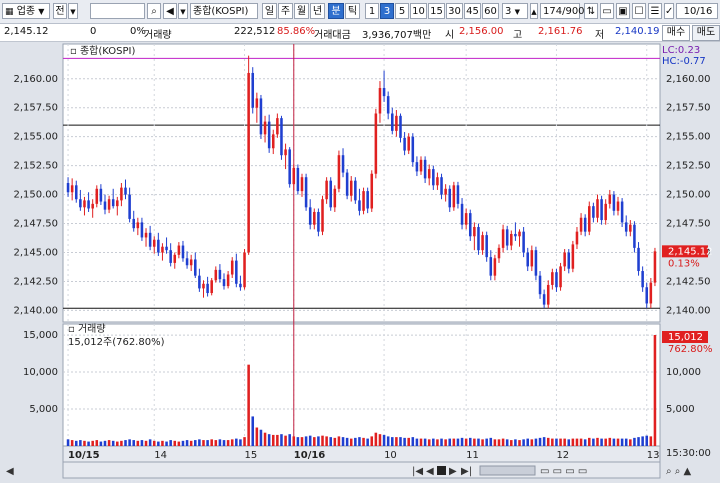 The height and width of the screenshot is (483, 720). I want to click on buy-button: 매수, so click(676, 33).